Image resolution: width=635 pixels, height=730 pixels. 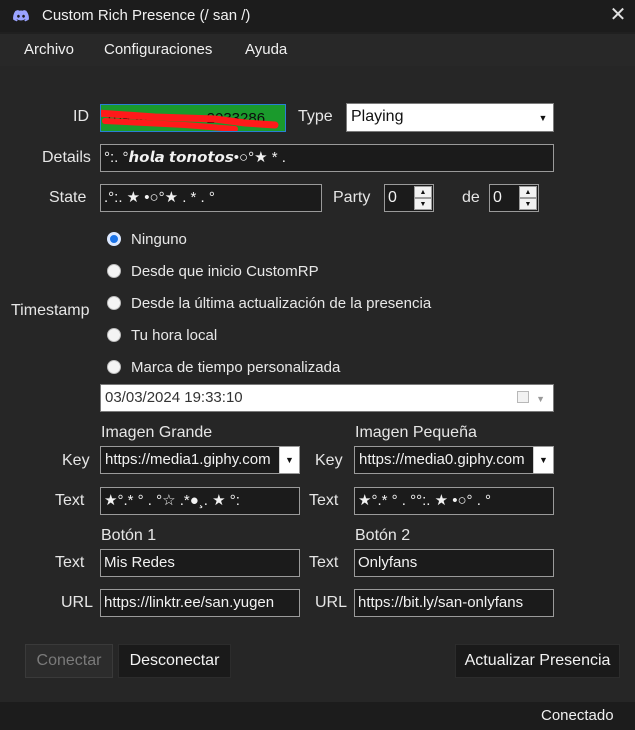 What do you see at coordinates (454, 563) in the screenshot?
I see `button2-text-input: Onlyfans` at bounding box center [454, 563].